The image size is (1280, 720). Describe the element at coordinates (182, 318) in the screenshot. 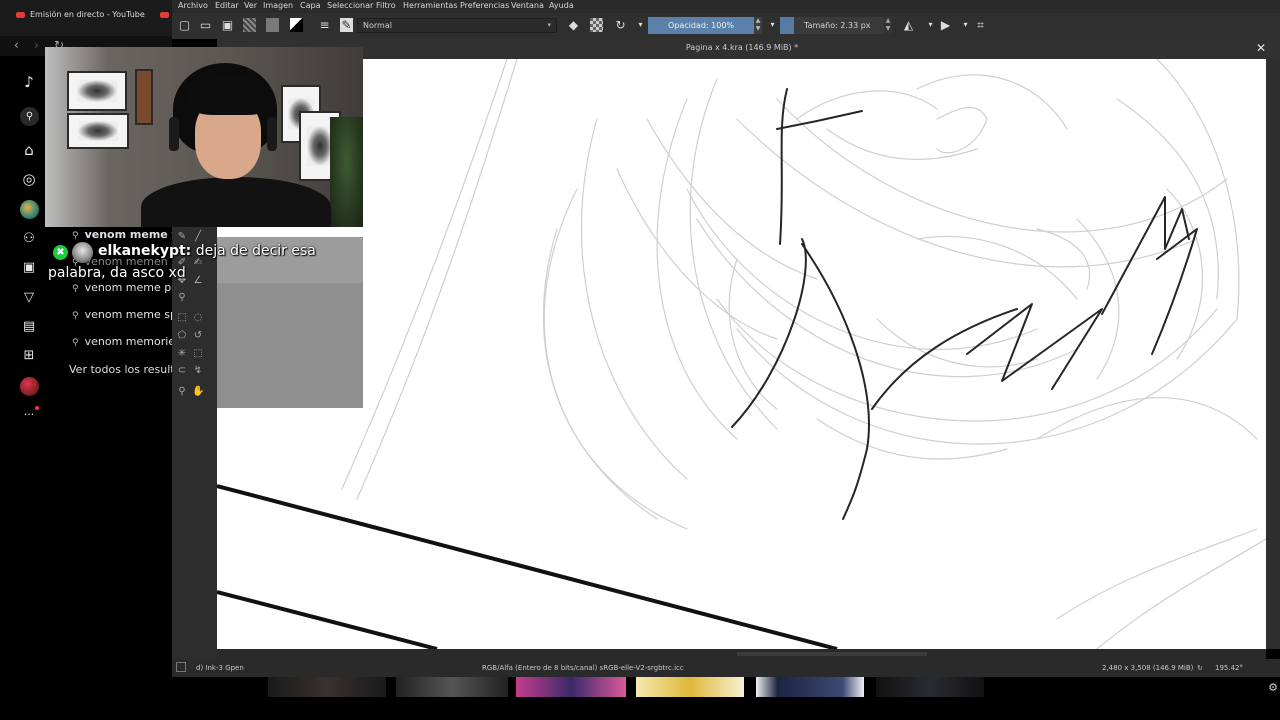

I see `rect-select-icon: ⬚` at that location.